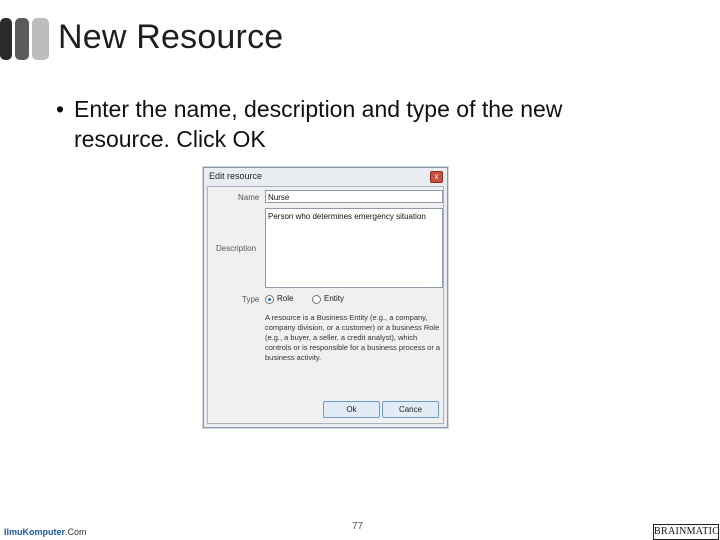 The width and height of the screenshot is (720, 540). What do you see at coordinates (236, 176) in the screenshot?
I see `dialog-title: Edit resource` at bounding box center [236, 176].